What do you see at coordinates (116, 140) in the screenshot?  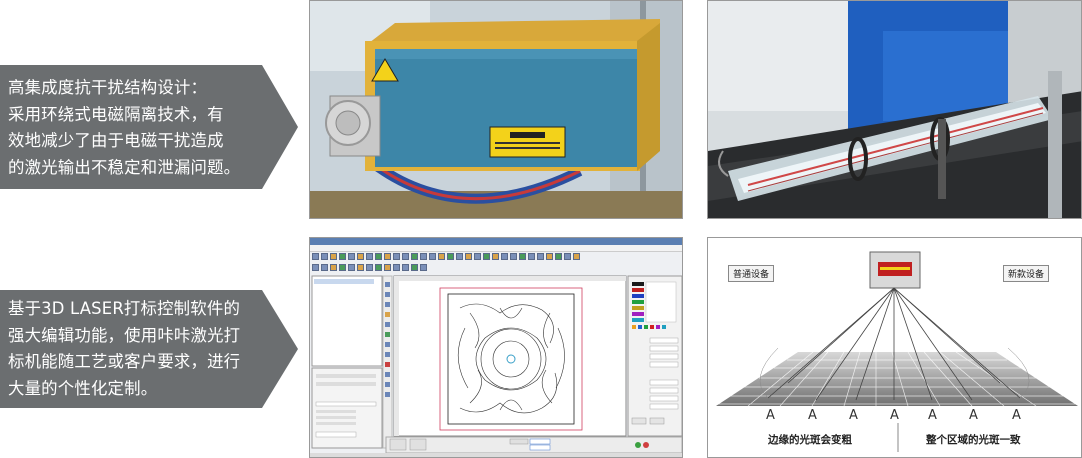 I see `feature-1-line: 效地减少了由于电磁干扰造成` at bounding box center [116, 140].